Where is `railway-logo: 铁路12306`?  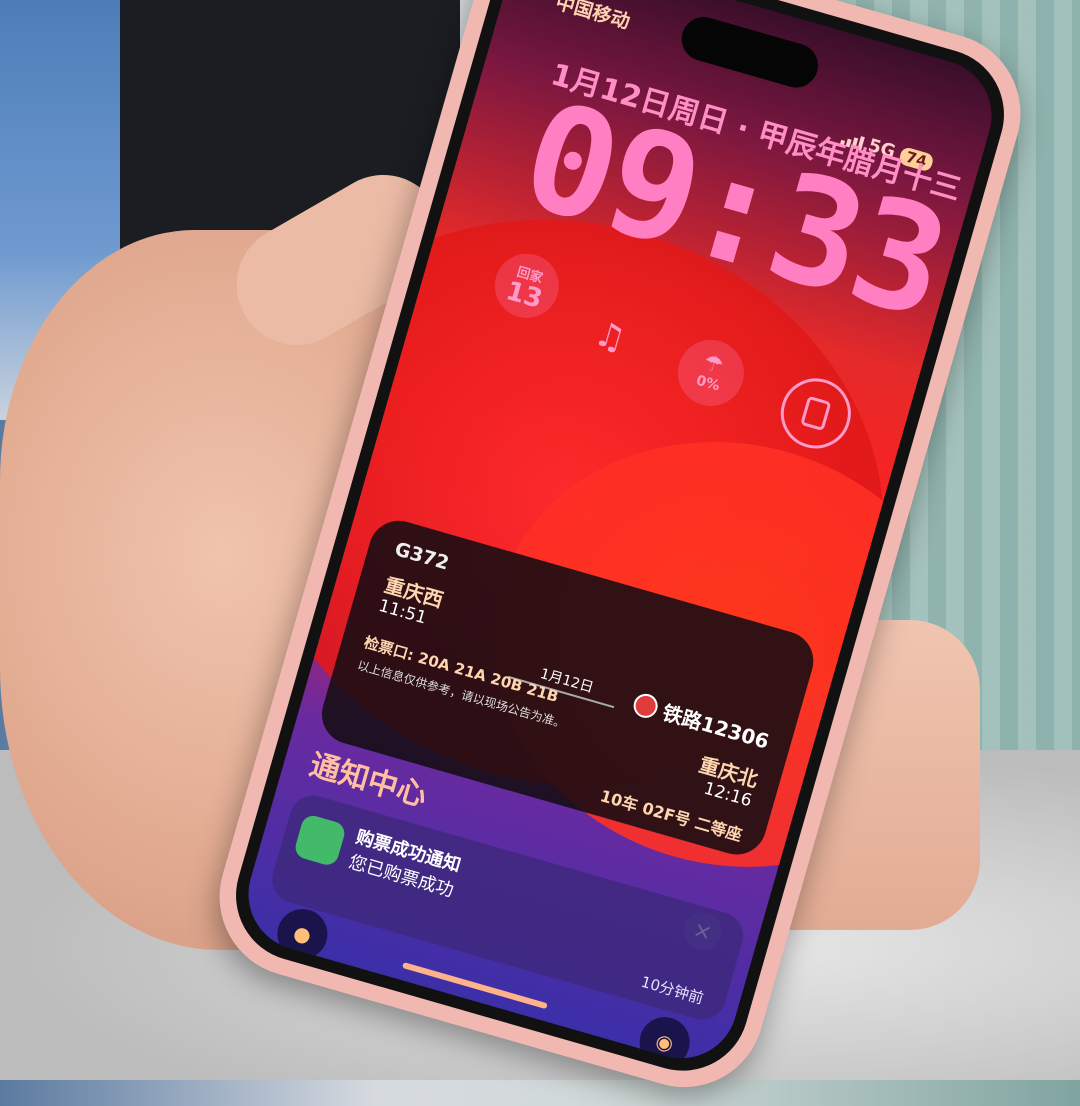
railway-logo: 铁路12306 is located at coordinates (702, 721).